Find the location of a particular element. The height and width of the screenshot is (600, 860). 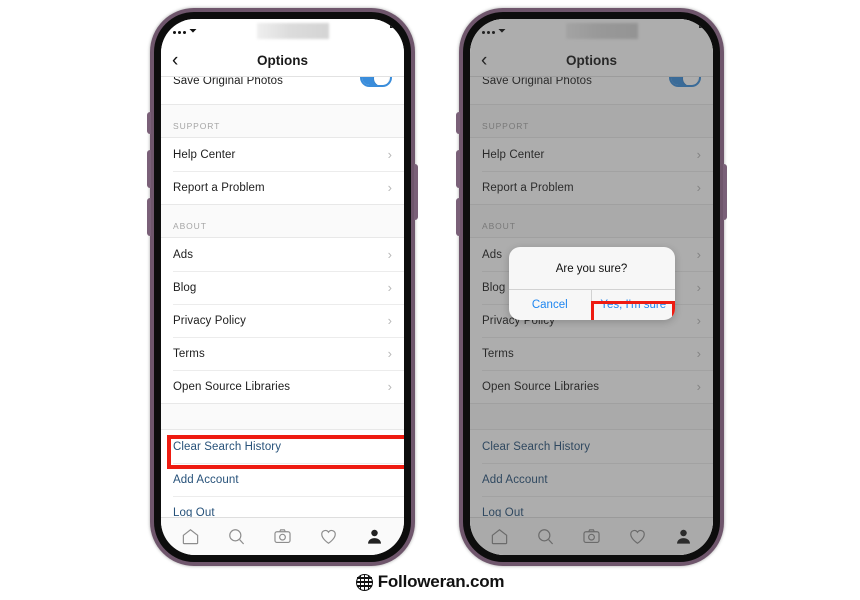

signal-dots-icon is located at coordinates (179, 32).